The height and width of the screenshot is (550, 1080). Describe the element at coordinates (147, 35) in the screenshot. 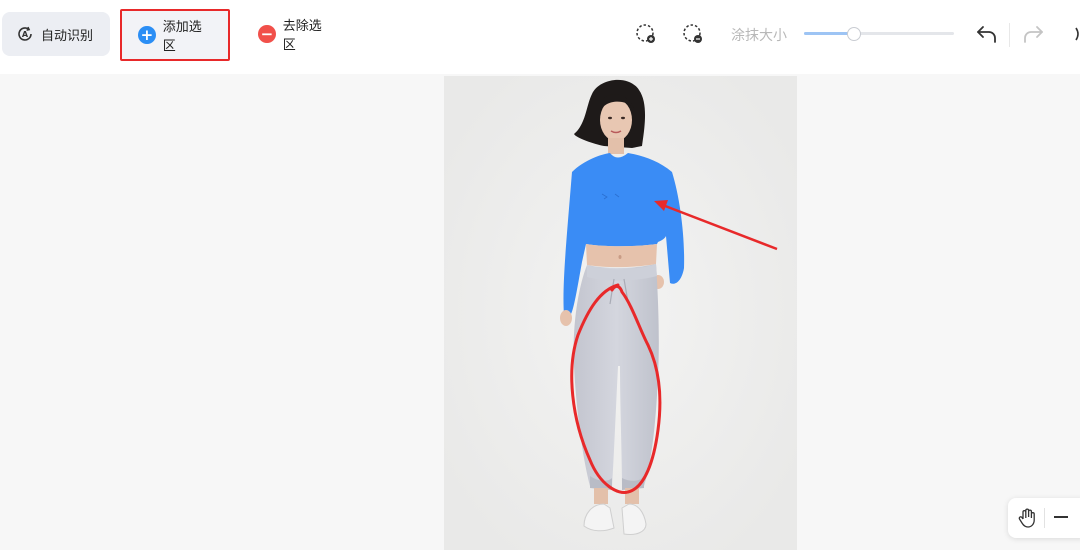

I see `plus-circle-icon: +` at that location.